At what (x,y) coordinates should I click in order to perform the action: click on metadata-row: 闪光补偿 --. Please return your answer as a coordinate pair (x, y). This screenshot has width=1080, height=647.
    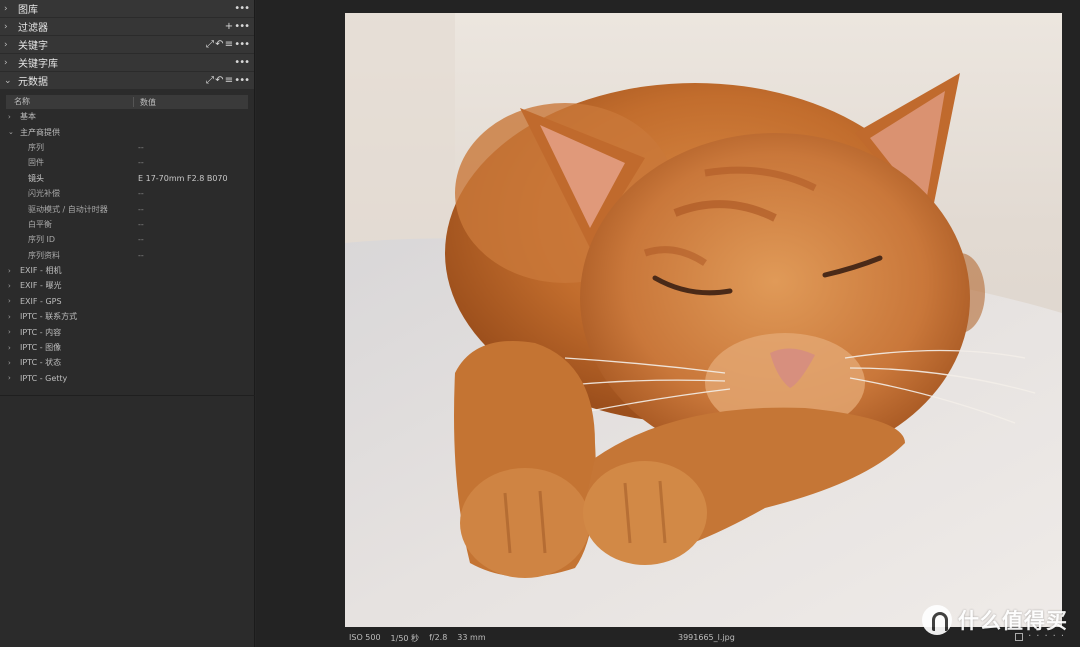
    Looking at the image, I should click on (127, 193).